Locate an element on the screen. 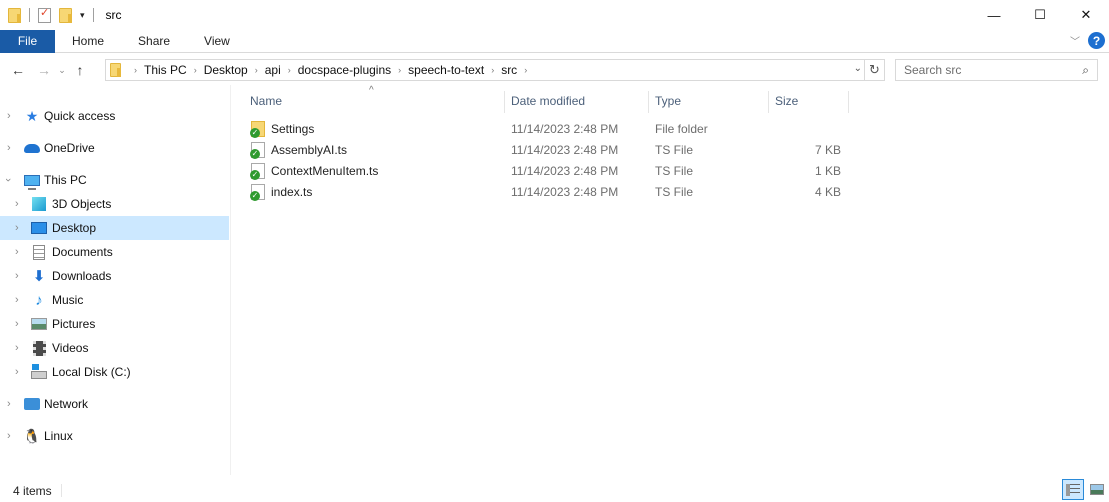 This screenshot has width=1109, height=502. sidebar-item-desktop: › Desktop is located at coordinates (114, 228).